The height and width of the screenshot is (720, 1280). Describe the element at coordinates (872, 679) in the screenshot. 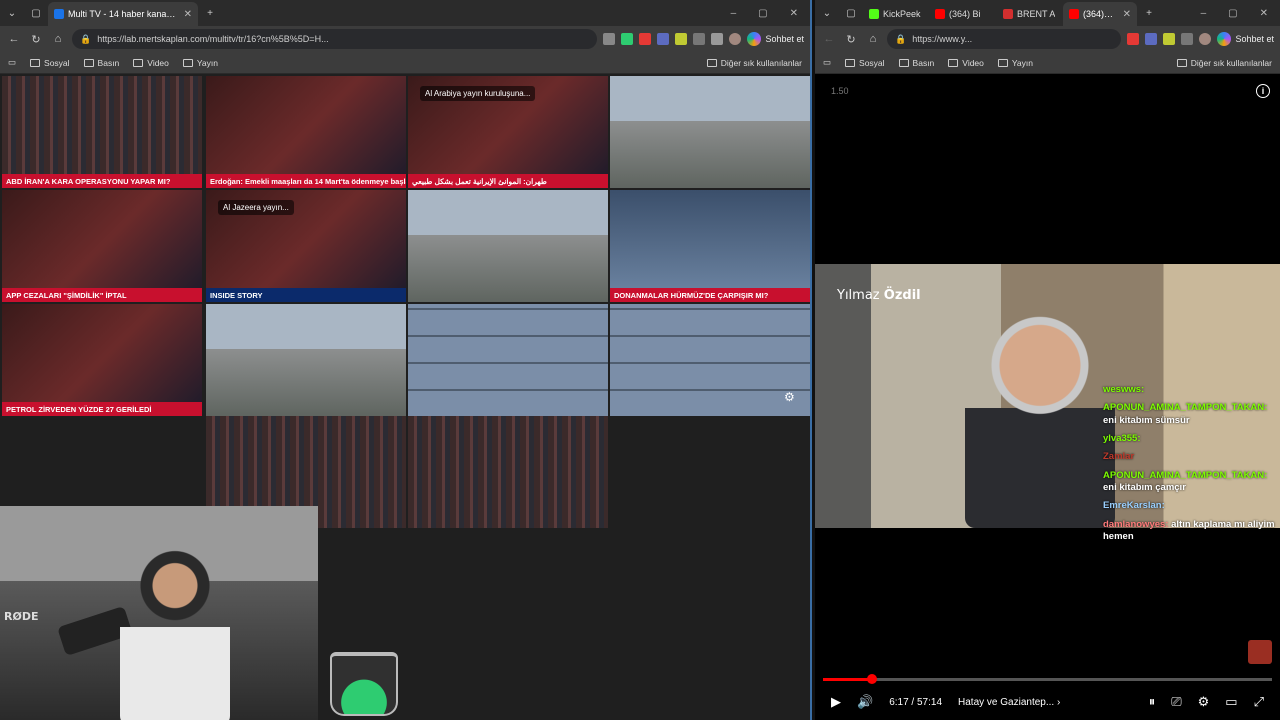

I see `progress-scrubber` at that location.